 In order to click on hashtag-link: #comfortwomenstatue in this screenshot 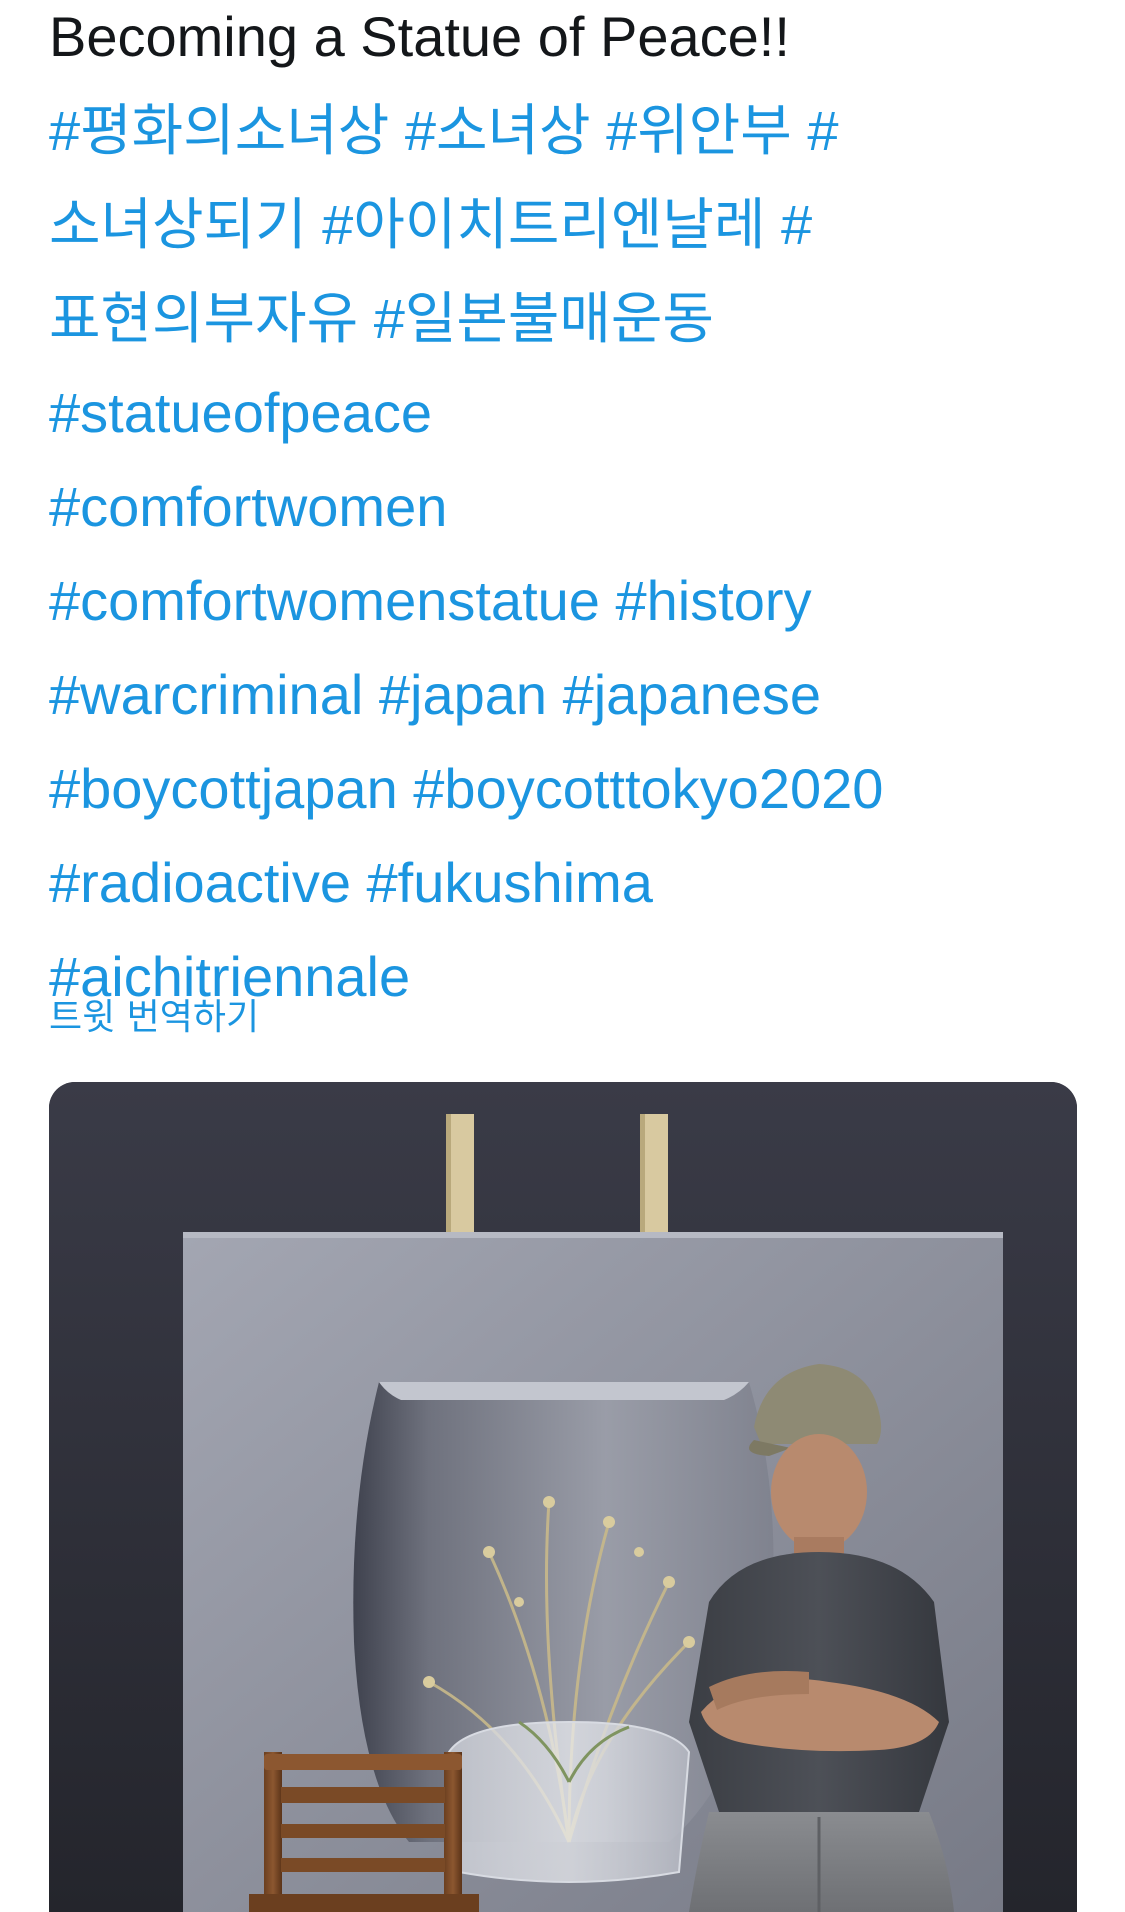, I will do `click(324, 600)`.